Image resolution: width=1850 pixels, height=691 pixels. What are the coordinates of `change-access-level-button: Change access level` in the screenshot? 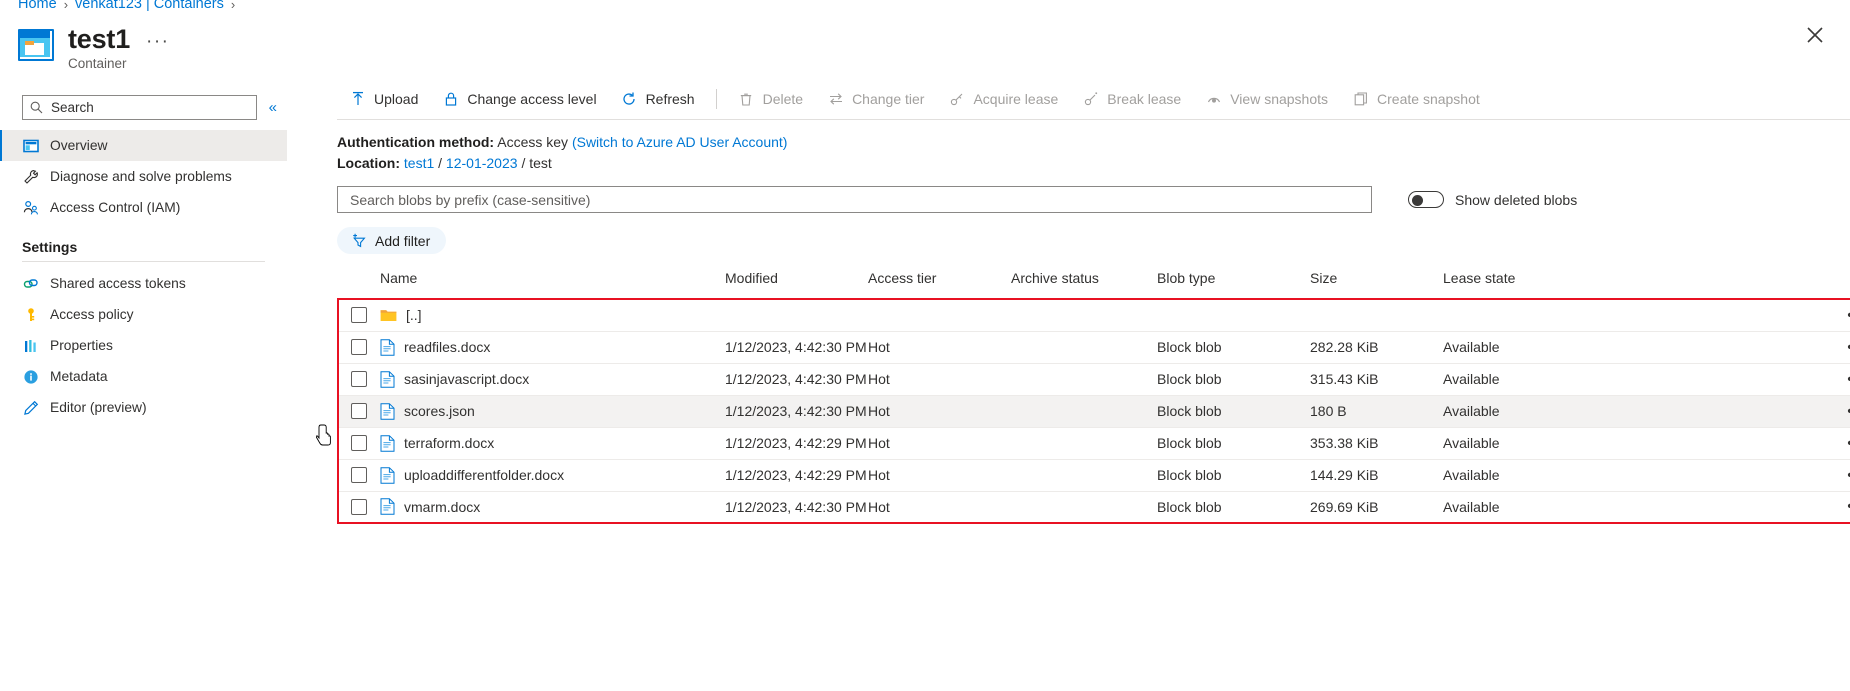 It's located at (519, 98).